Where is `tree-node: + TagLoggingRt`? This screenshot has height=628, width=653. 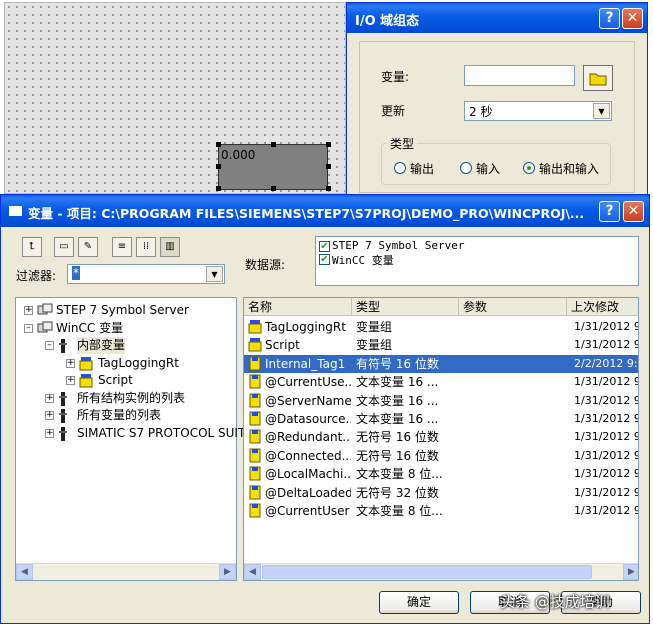
tree-node: + TagLoggingRt is located at coordinates (126, 363).